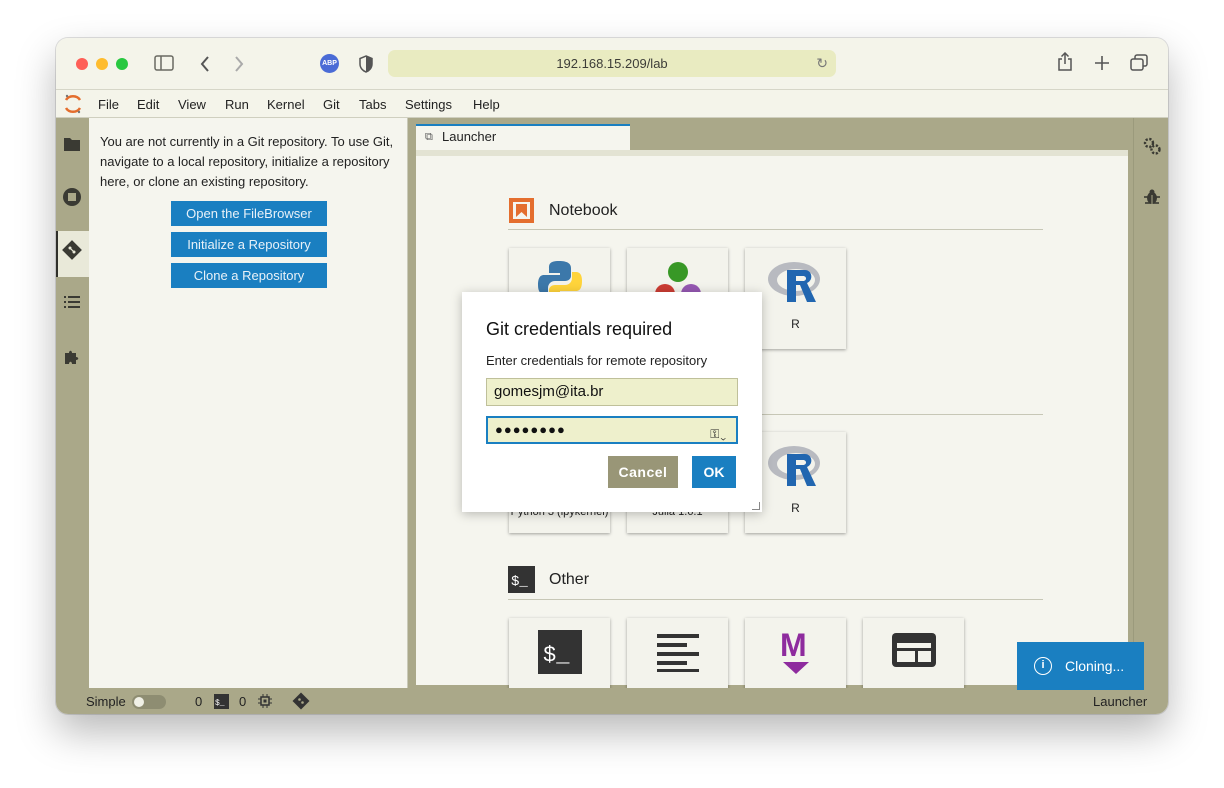 The image size is (1224, 788). Describe the element at coordinates (822, 63) in the screenshot. I see `reload-icon: ↻` at that location.